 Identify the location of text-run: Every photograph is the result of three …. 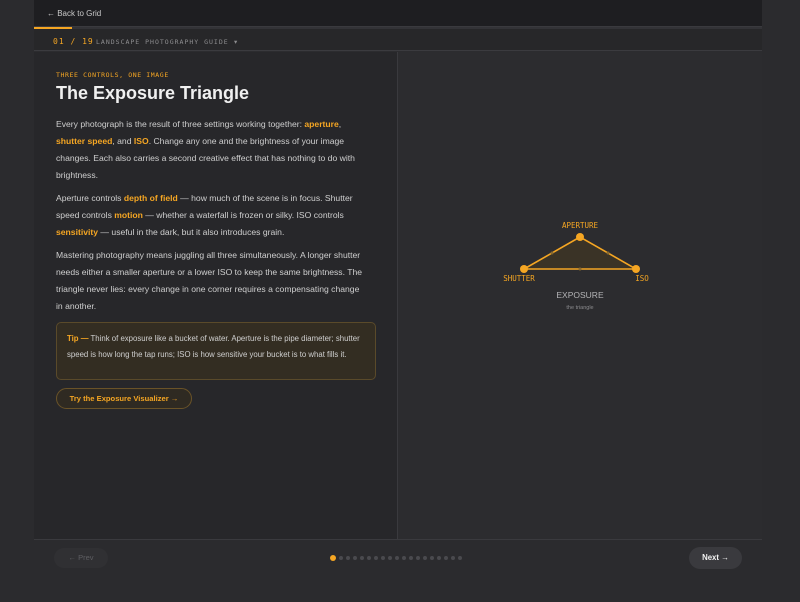
(180, 124).